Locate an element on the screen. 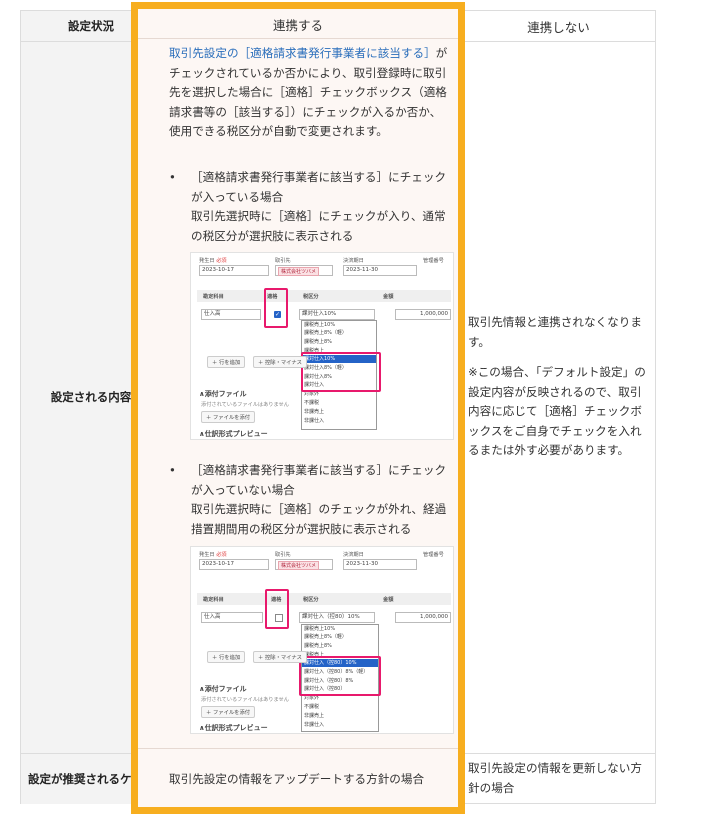  nolink-line1: 取引先情報と連携されなくなります。 is located at coordinates (555, 332).